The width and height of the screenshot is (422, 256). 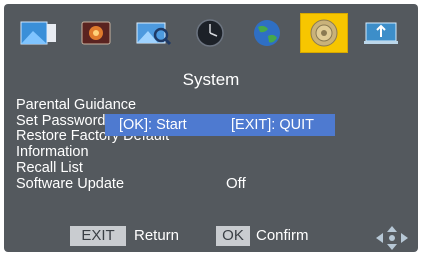 What do you see at coordinates (49, 168) in the screenshot?
I see `menu-item-recall-list: Recall List` at bounding box center [49, 168].